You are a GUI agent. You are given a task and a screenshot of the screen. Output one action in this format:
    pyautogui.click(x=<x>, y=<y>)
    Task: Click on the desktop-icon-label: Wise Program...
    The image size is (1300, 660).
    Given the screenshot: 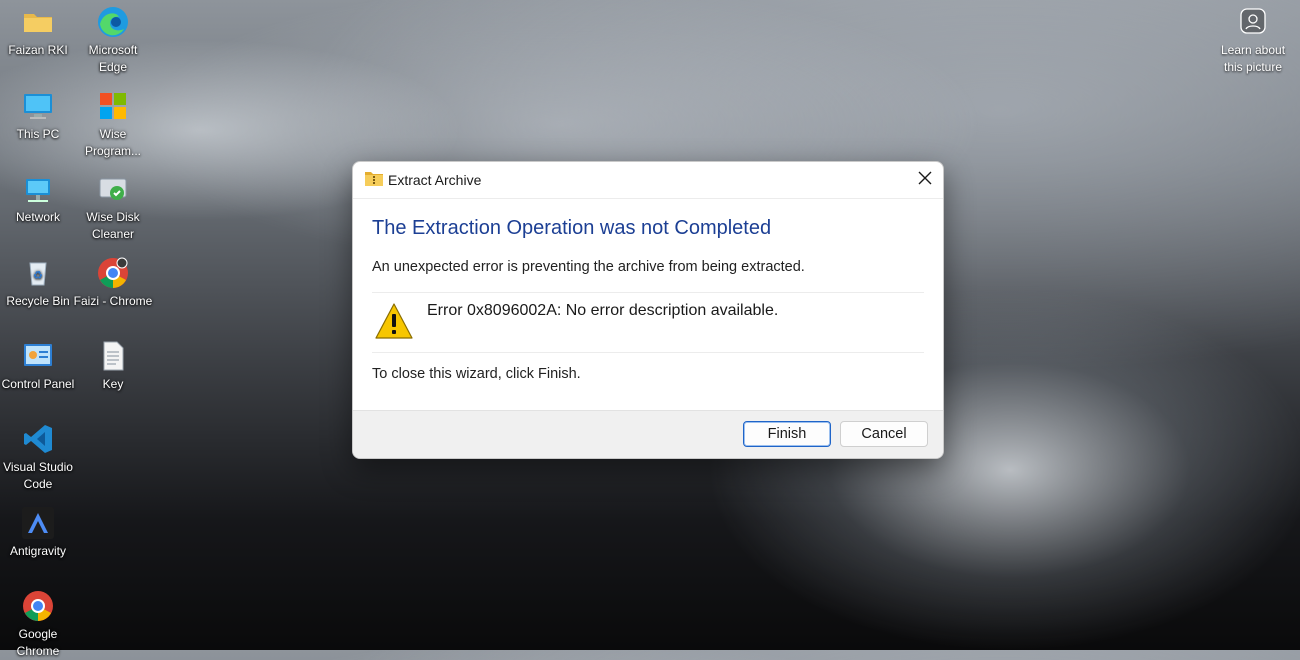 What is the action you would take?
    pyautogui.click(x=112, y=142)
    